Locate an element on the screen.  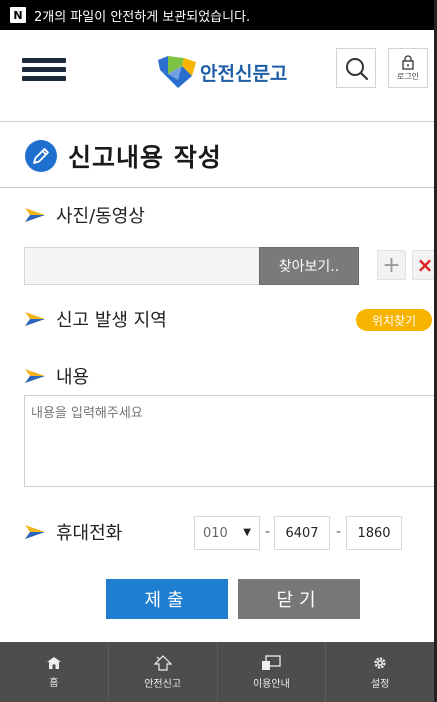
close-button: 닫기 is located at coordinates (299, 599).